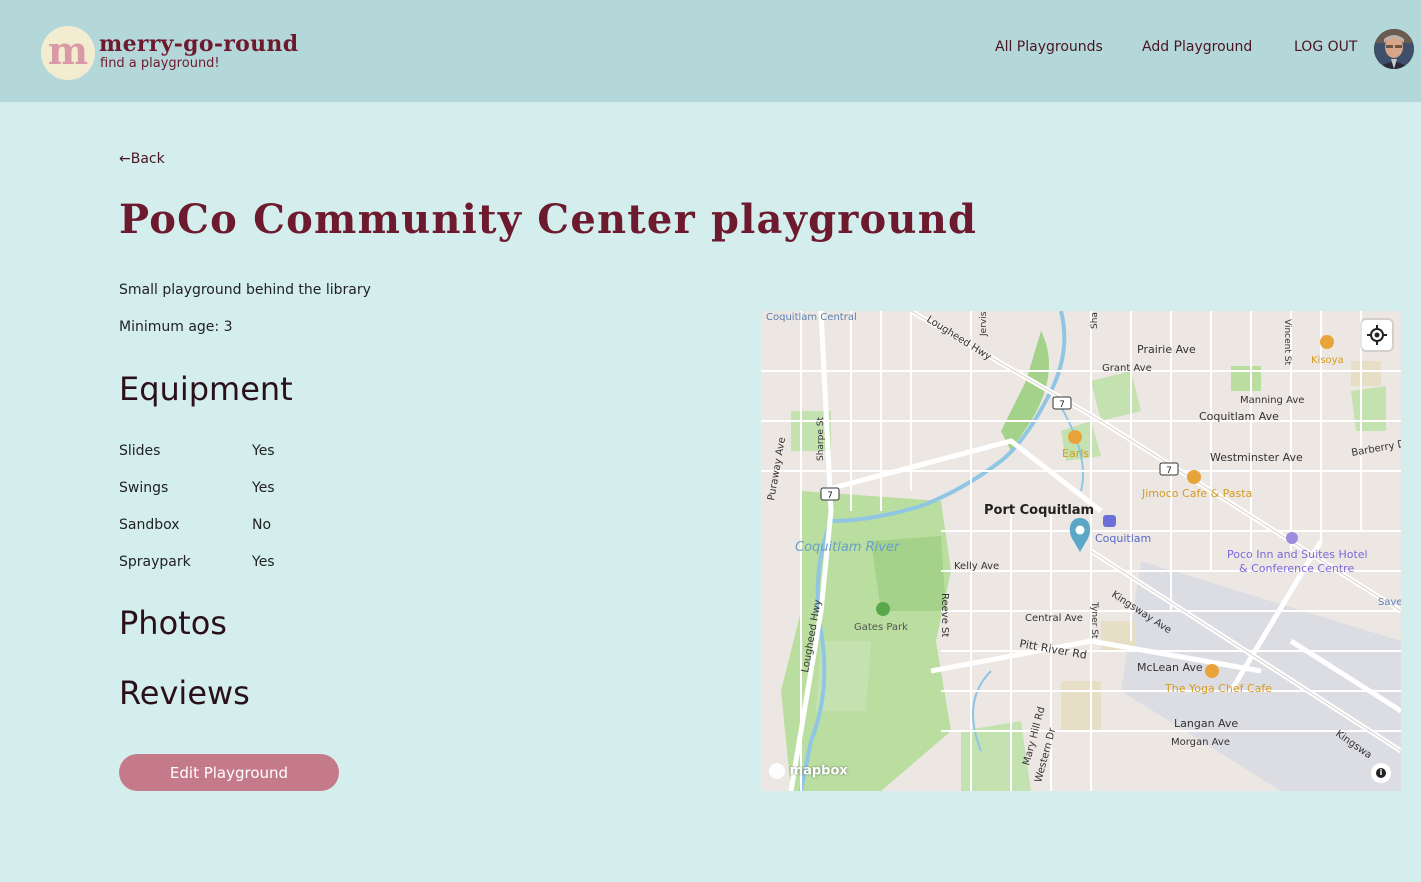  Describe the element at coordinates (944, 615) in the screenshot. I see `map-label: Reeve St` at that location.